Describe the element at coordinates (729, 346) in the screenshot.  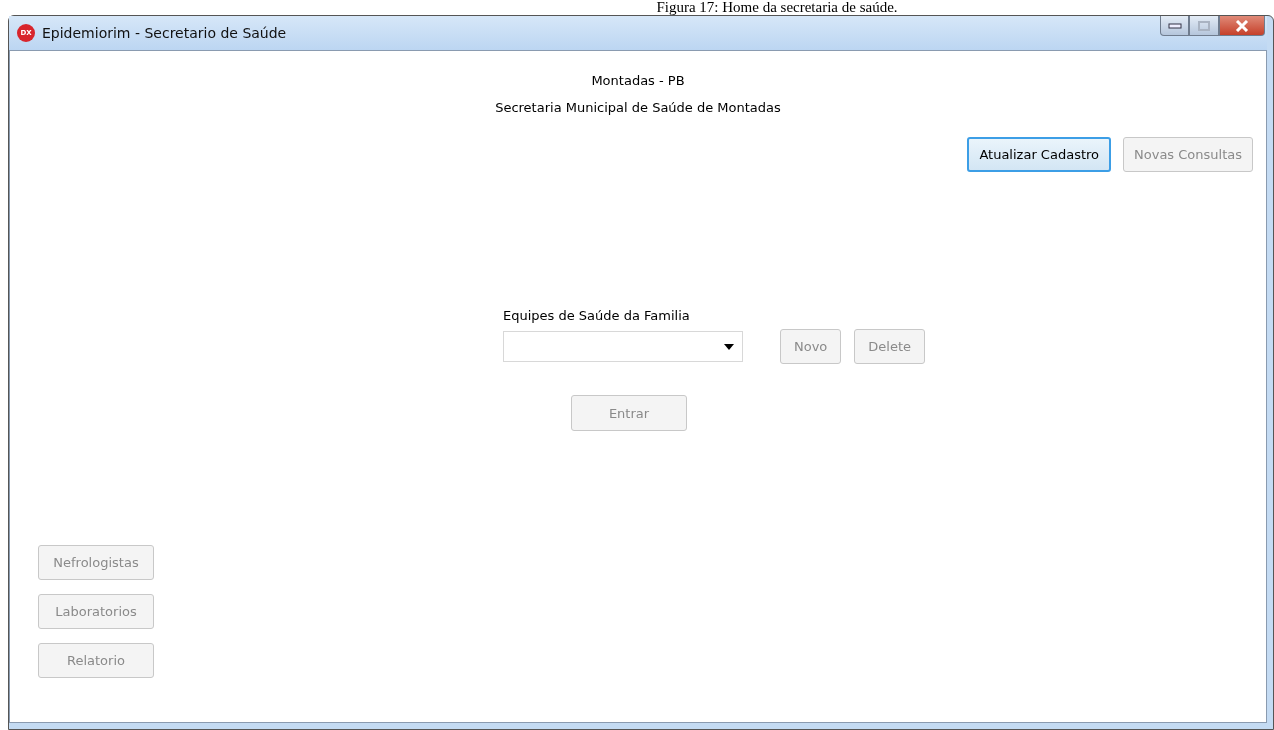
I see `dropdown-arrow-icon` at that location.